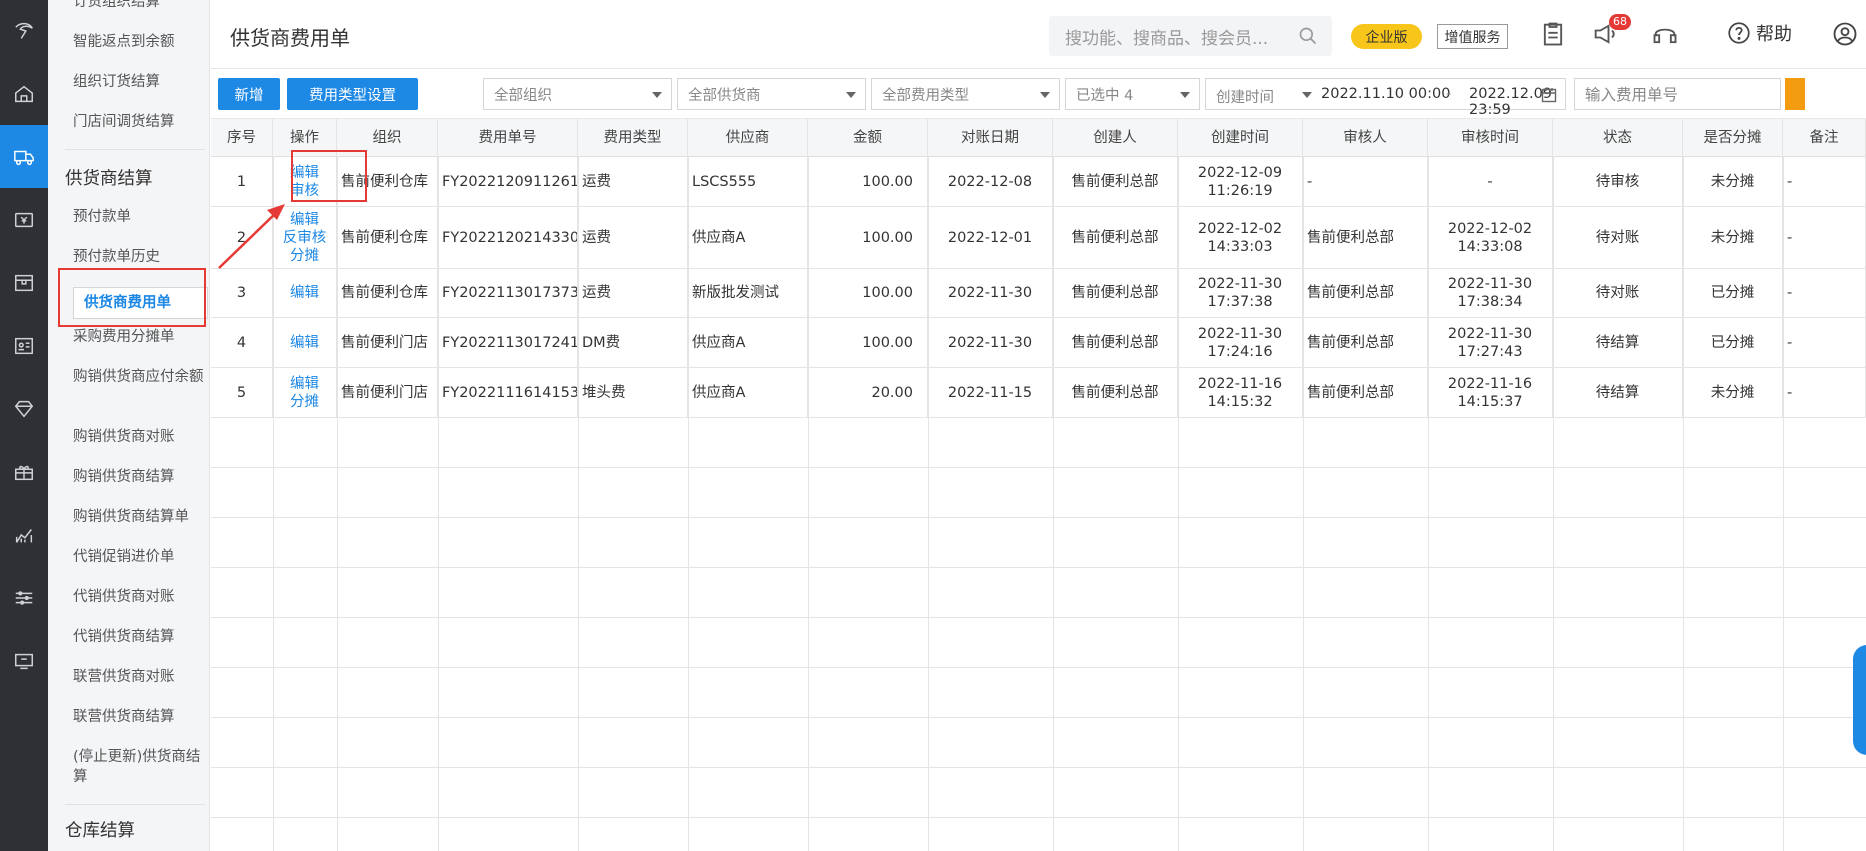 The height and width of the screenshot is (851, 1866). Describe the element at coordinates (387, 392) in the screenshot. I see `cell-org: 售前便利门店` at that location.